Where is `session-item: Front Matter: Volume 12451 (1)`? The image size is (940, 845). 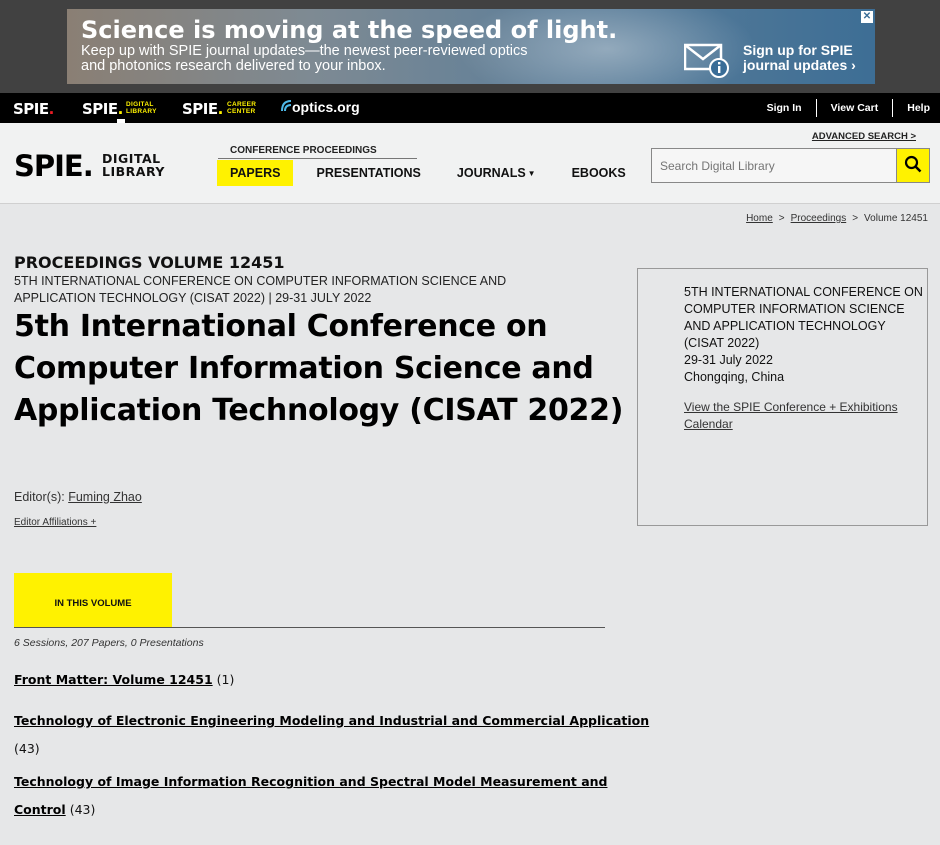
session-item: Front Matter: Volume 12451 (1) is located at coordinates (334, 680).